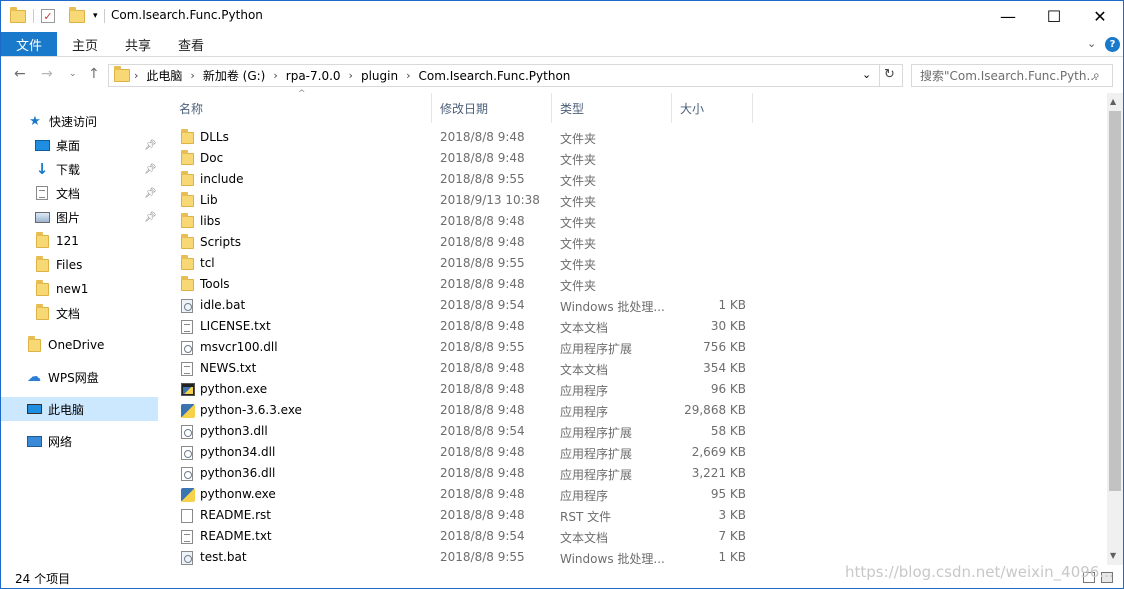 The height and width of the screenshot is (589, 1124). Describe the element at coordinates (68, 193) in the screenshot. I see `nav-label: 文档` at that location.